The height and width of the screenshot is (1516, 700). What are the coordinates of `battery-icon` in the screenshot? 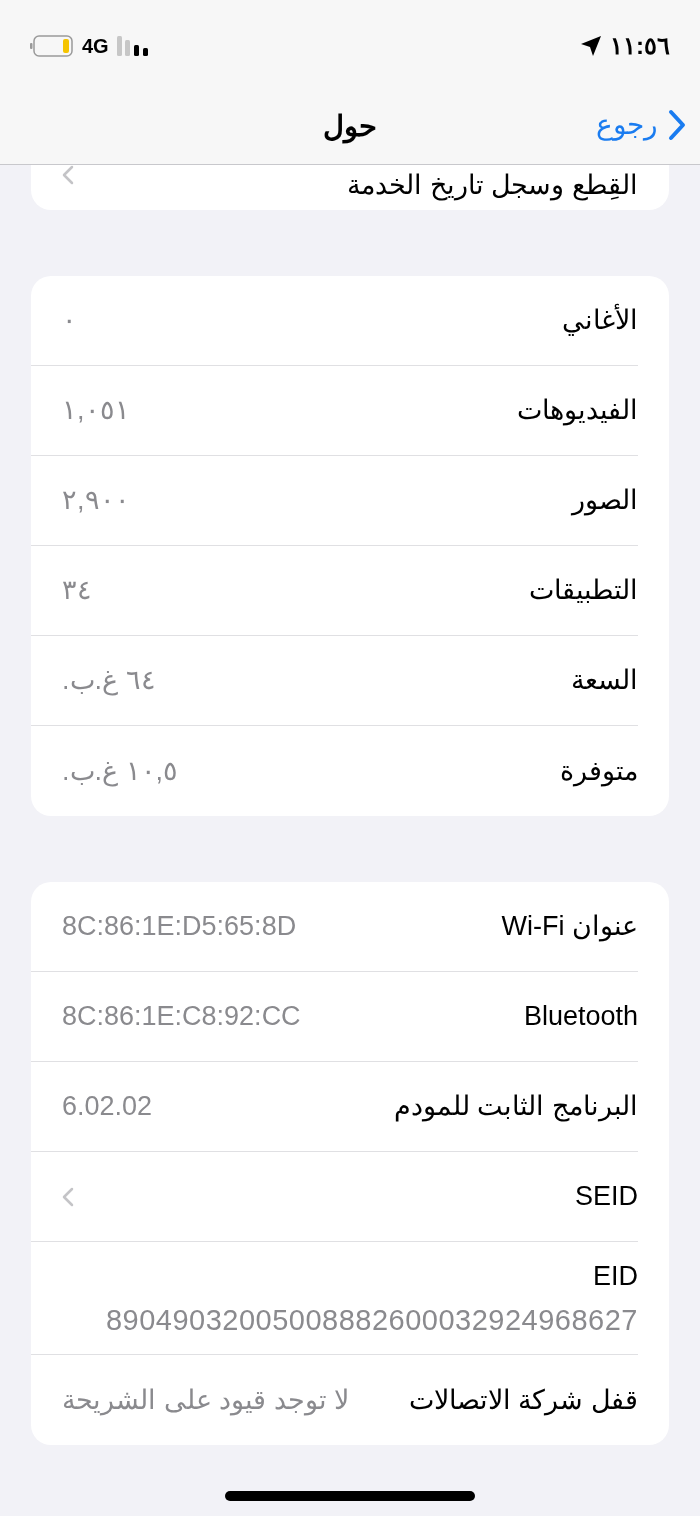 It's located at (52, 46).